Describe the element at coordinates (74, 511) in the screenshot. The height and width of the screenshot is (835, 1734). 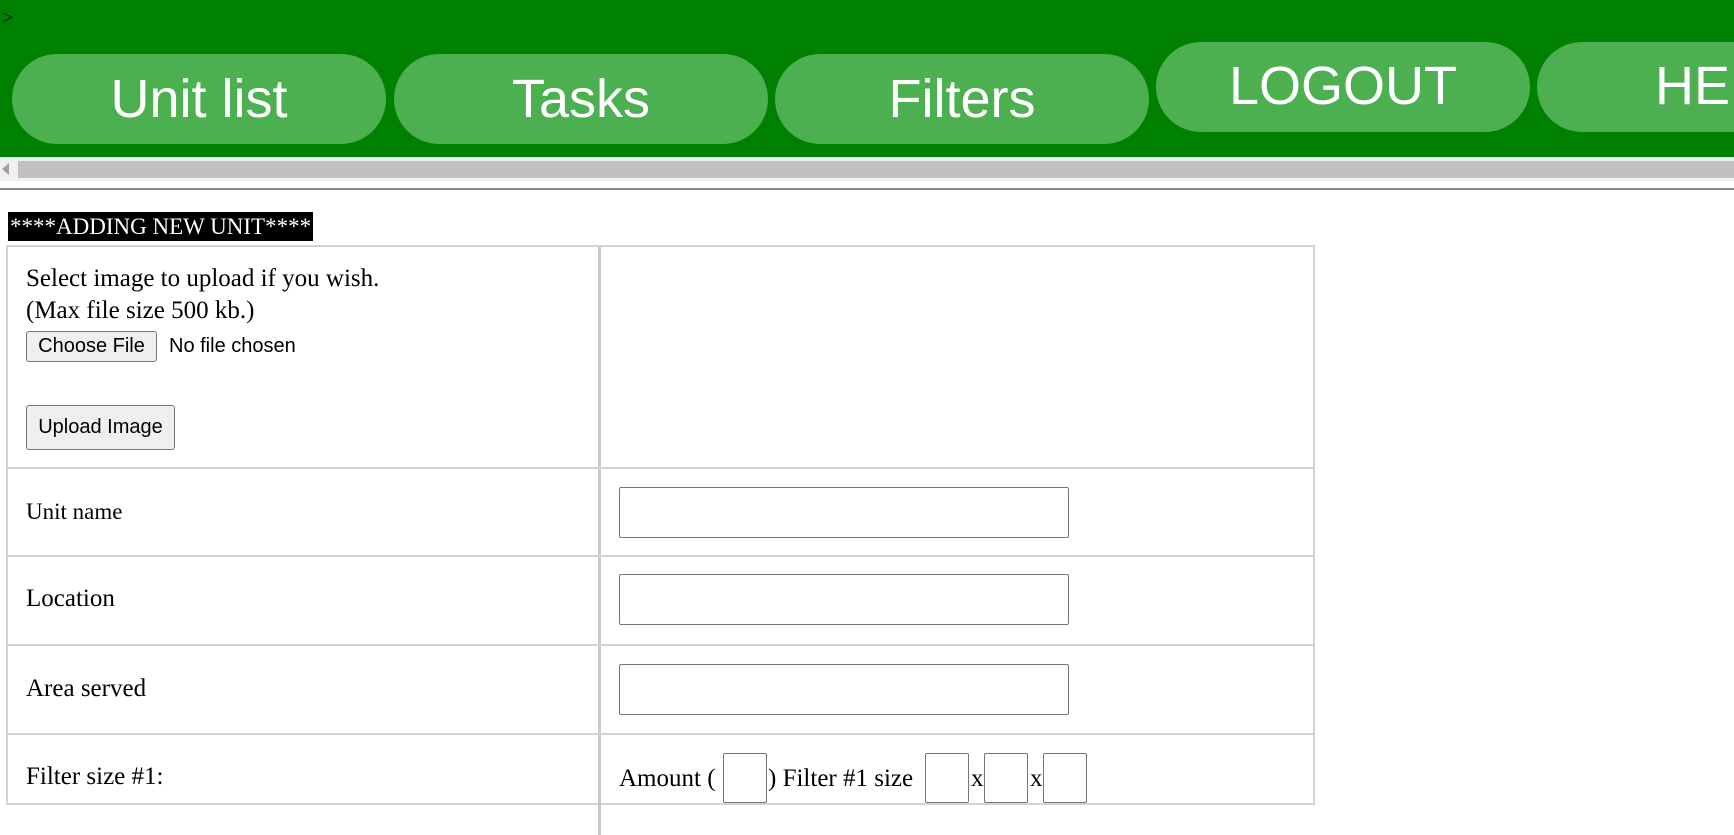
I see `unit-name-label: Unit name` at that location.